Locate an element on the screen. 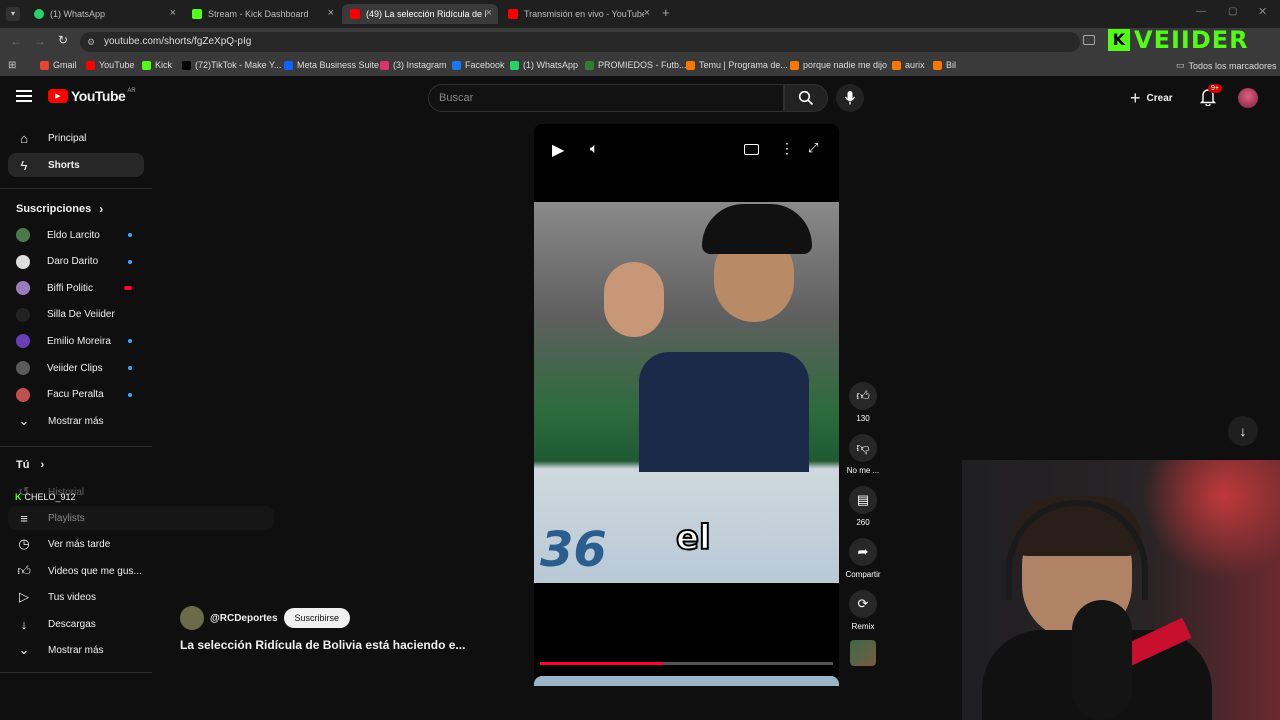 Image resolution: width=1280 pixels, height=720 pixels. channel-handle: @RCDeportes is located at coordinates (244, 618).